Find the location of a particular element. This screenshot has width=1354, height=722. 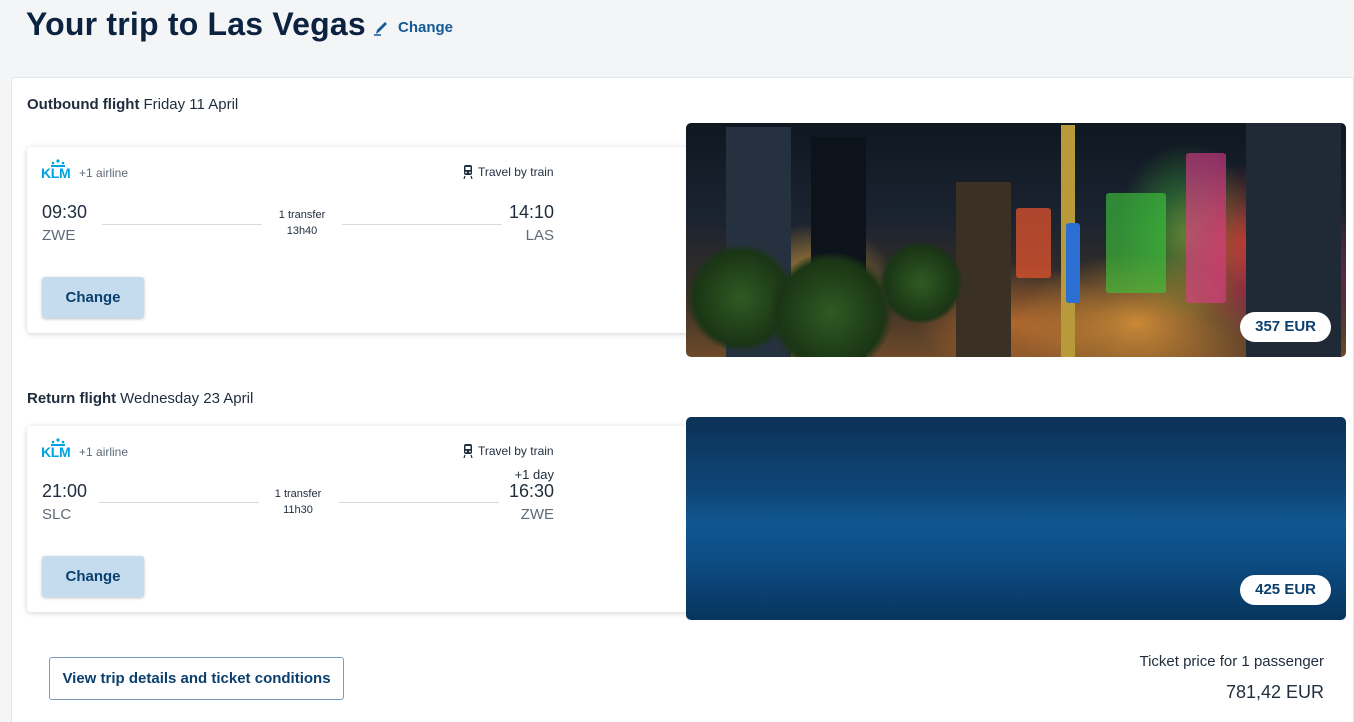

page-title: Your trip to Las Vegas is located at coordinates (196, 24).